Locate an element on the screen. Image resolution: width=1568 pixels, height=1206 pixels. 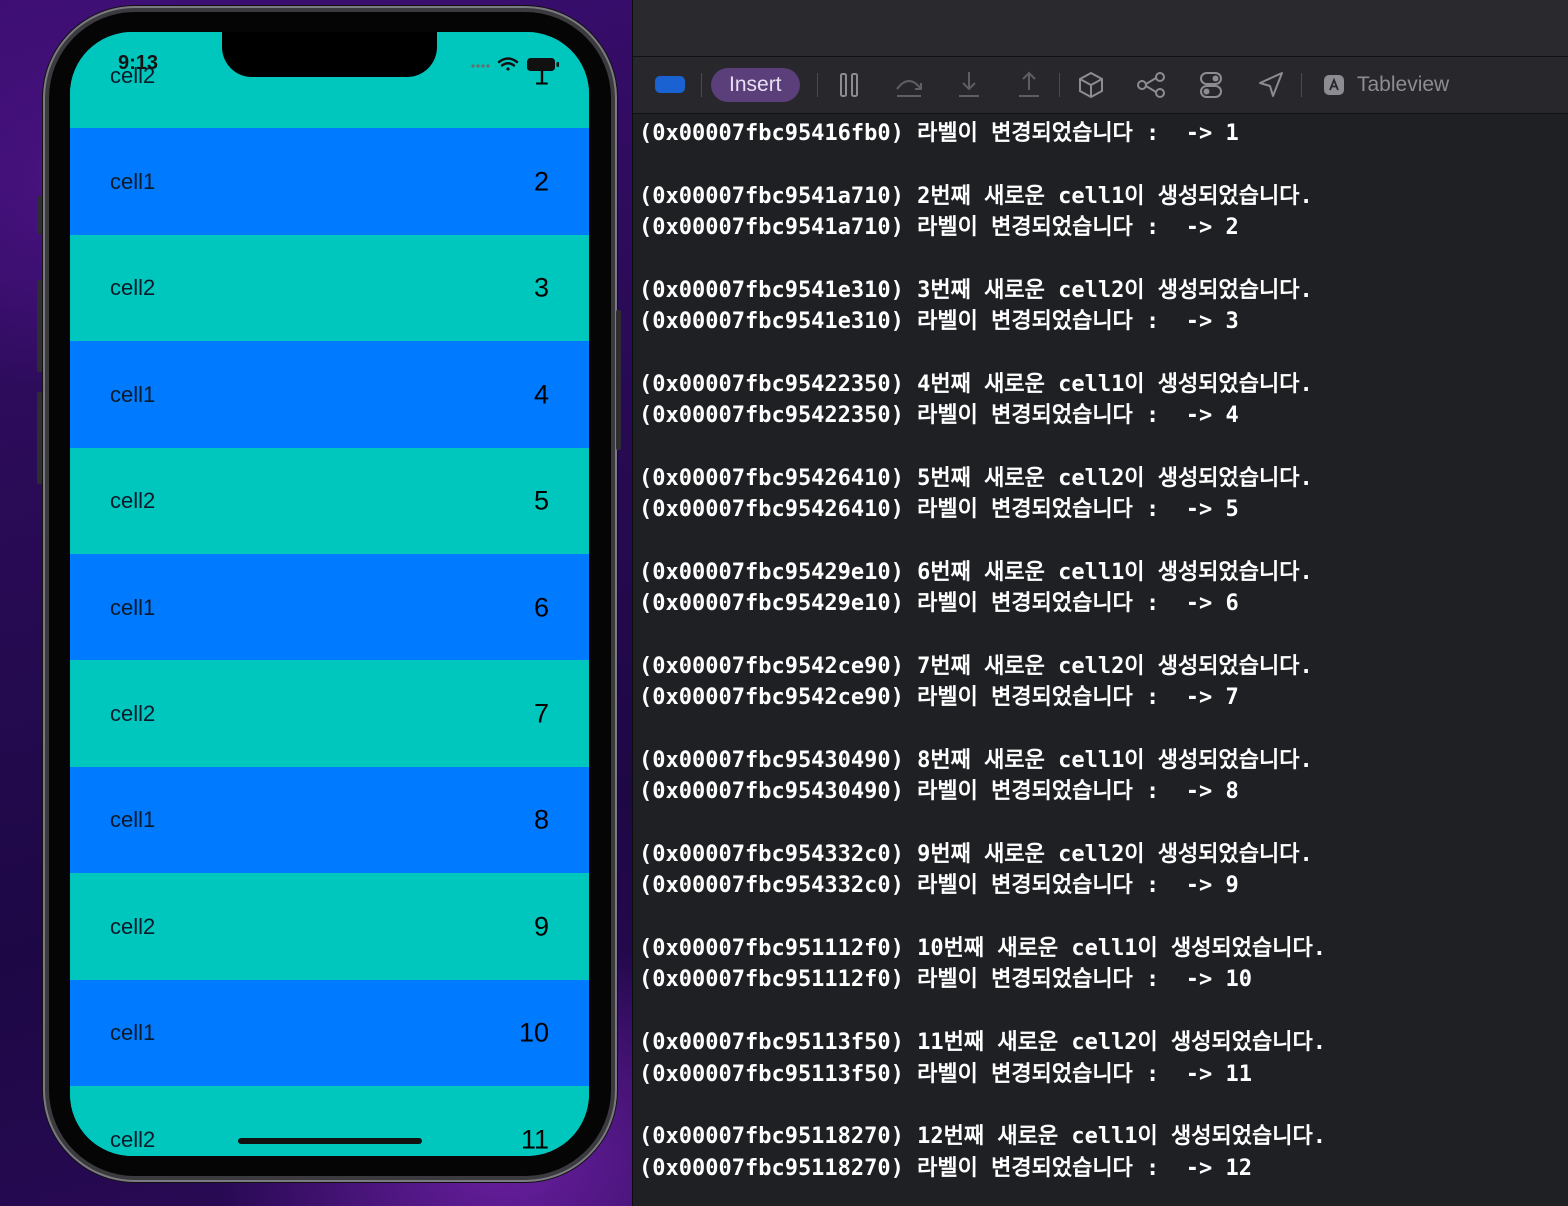
xcode-titlebar is located at coordinates (1100, 28).